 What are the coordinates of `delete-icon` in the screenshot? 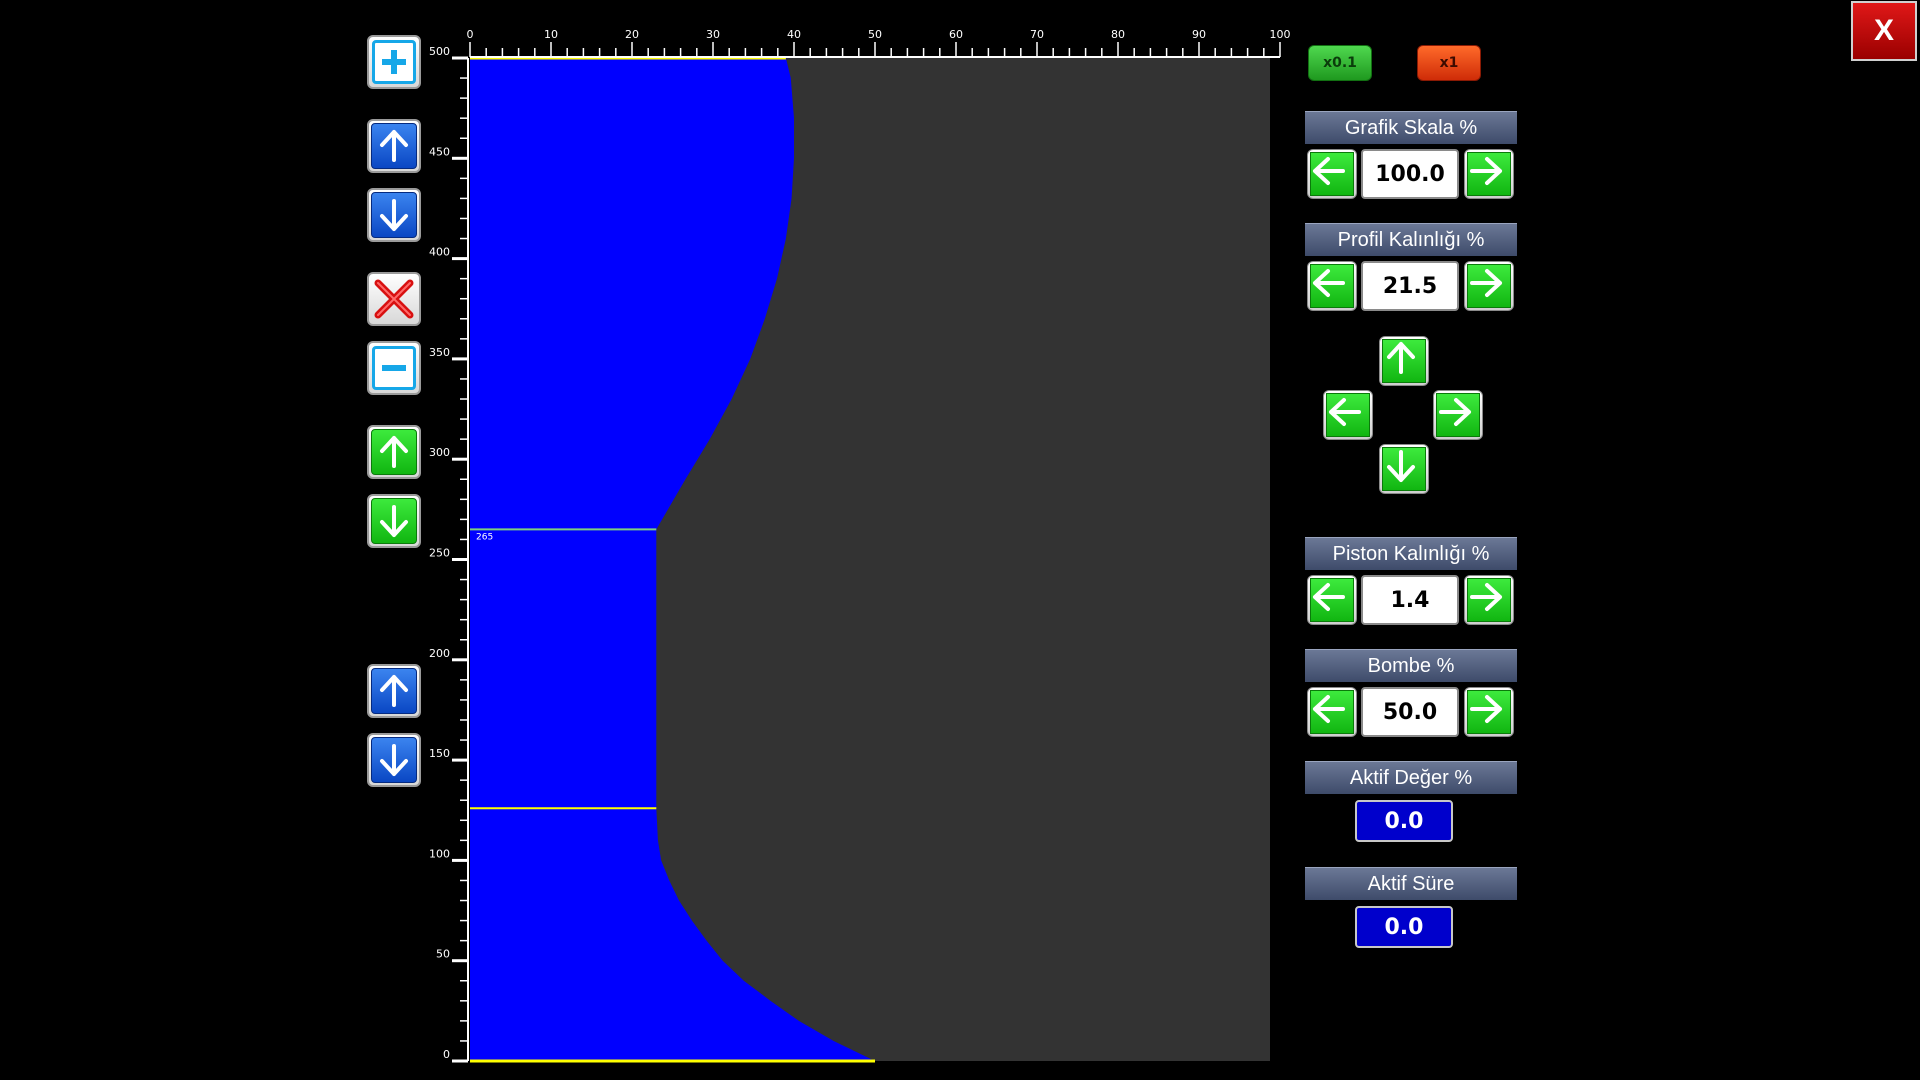 It's located at (394, 299).